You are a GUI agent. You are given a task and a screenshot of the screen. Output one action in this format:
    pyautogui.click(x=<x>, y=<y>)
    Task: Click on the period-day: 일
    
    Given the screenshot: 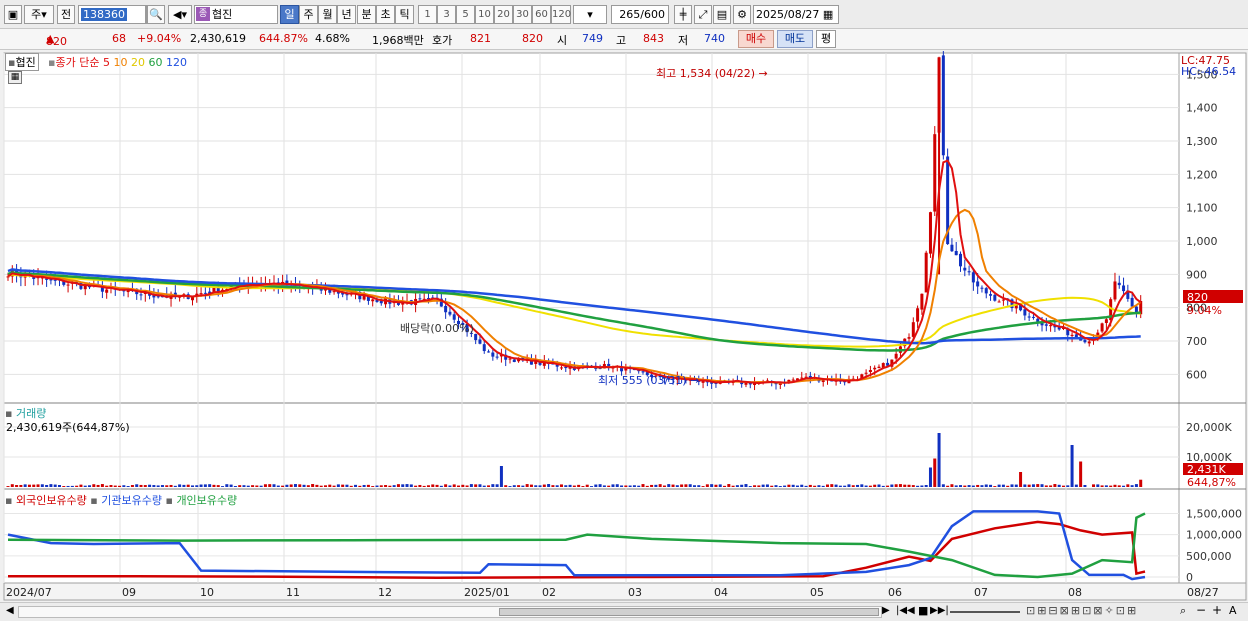 What is the action you would take?
    pyautogui.click(x=289, y=14)
    